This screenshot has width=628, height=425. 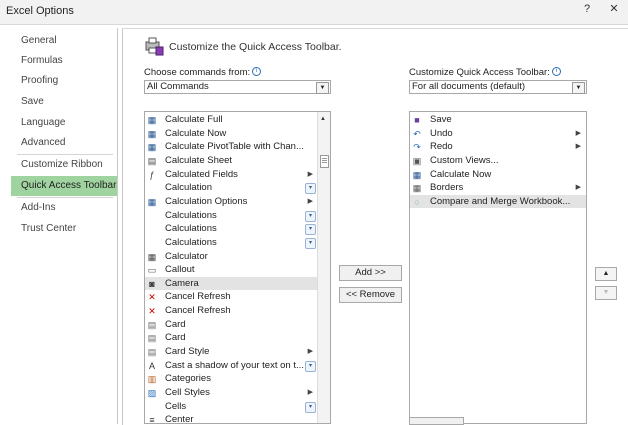 I want to click on command-list-item: ▭ Callout, so click(x=231, y=270).